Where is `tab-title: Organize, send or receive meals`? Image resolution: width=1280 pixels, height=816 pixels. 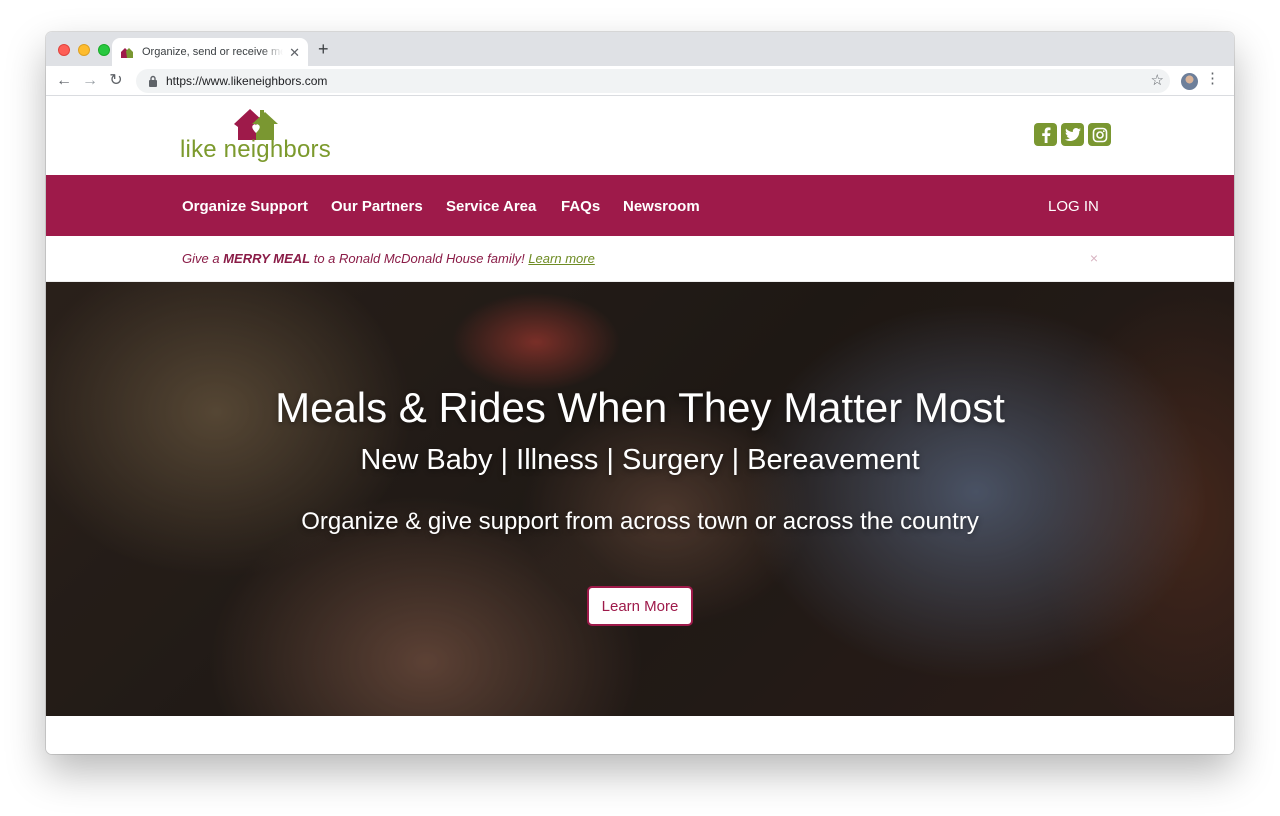
tab-title: Organize, send or receive meals is located at coordinates (212, 52).